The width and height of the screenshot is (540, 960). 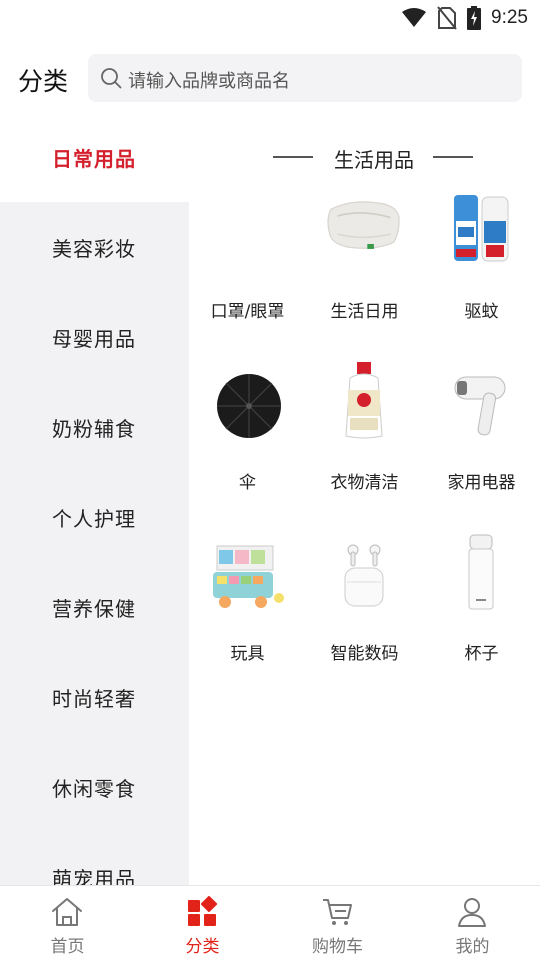 I want to click on sidebar-item-label: 时尚轻奢, so click(x=94, y=698).